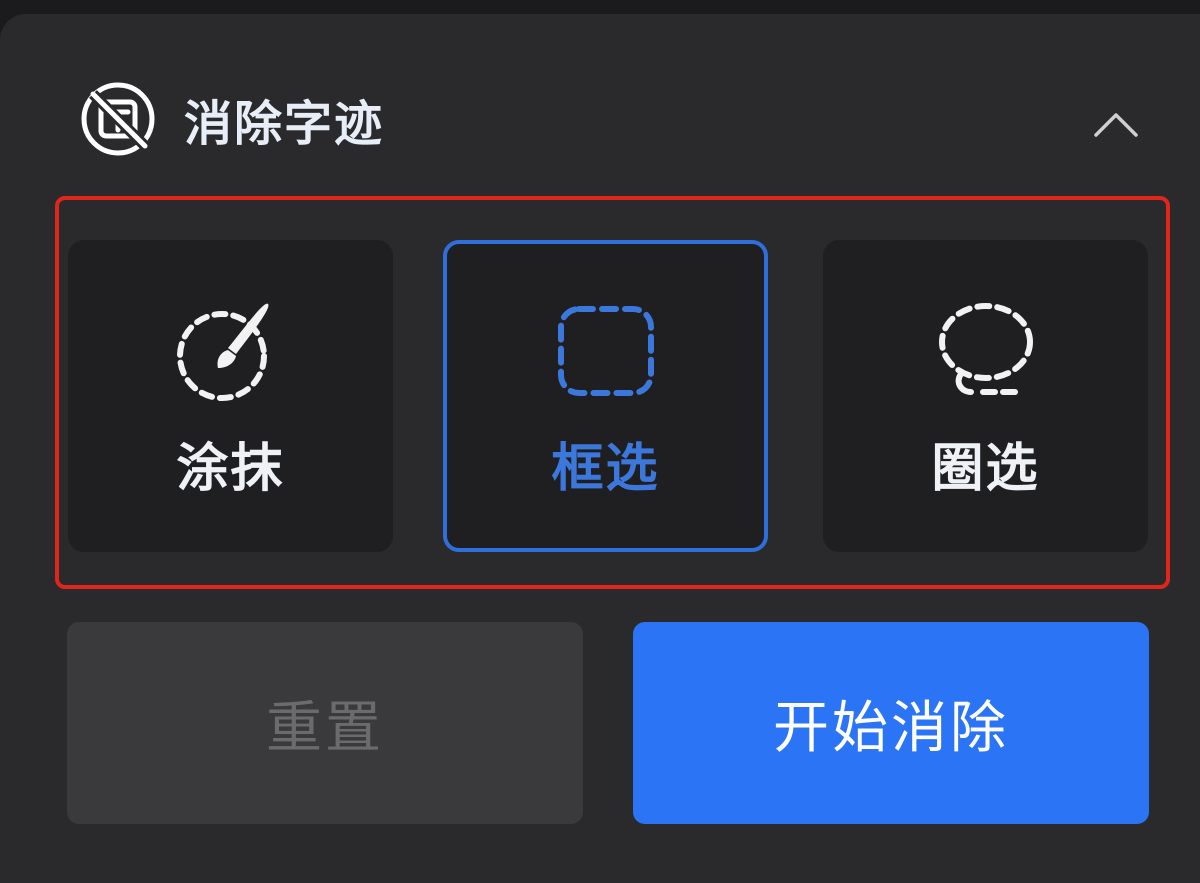 This screenshot has height=883, width=1200. I want to click on mode-label-lasso: 圈选, so click(985, 469).